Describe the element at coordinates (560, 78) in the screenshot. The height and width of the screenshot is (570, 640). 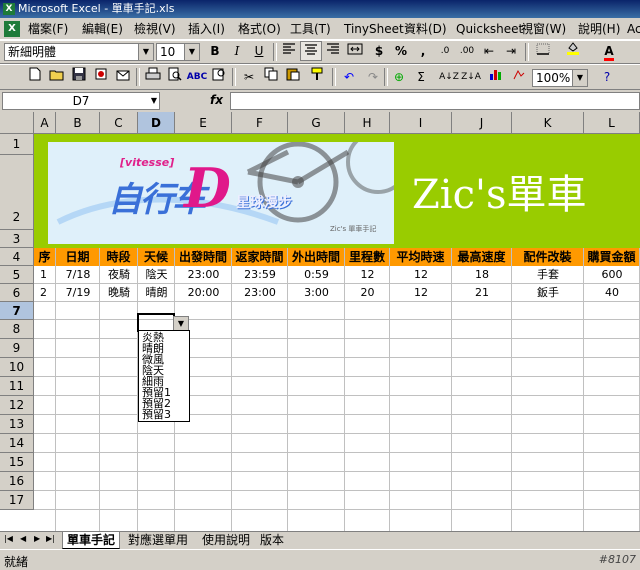
I see `zoom-combo: 100% ▼` at that location.